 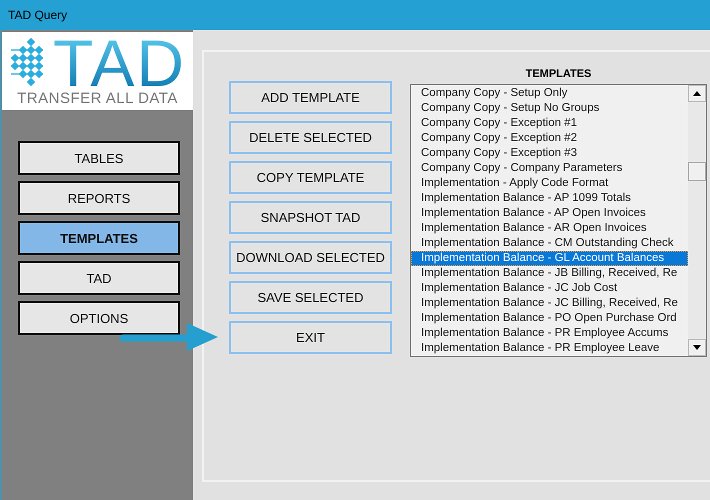 I want to click on list-item: Company Copy - Exception #1, so click(x=549, y=123).